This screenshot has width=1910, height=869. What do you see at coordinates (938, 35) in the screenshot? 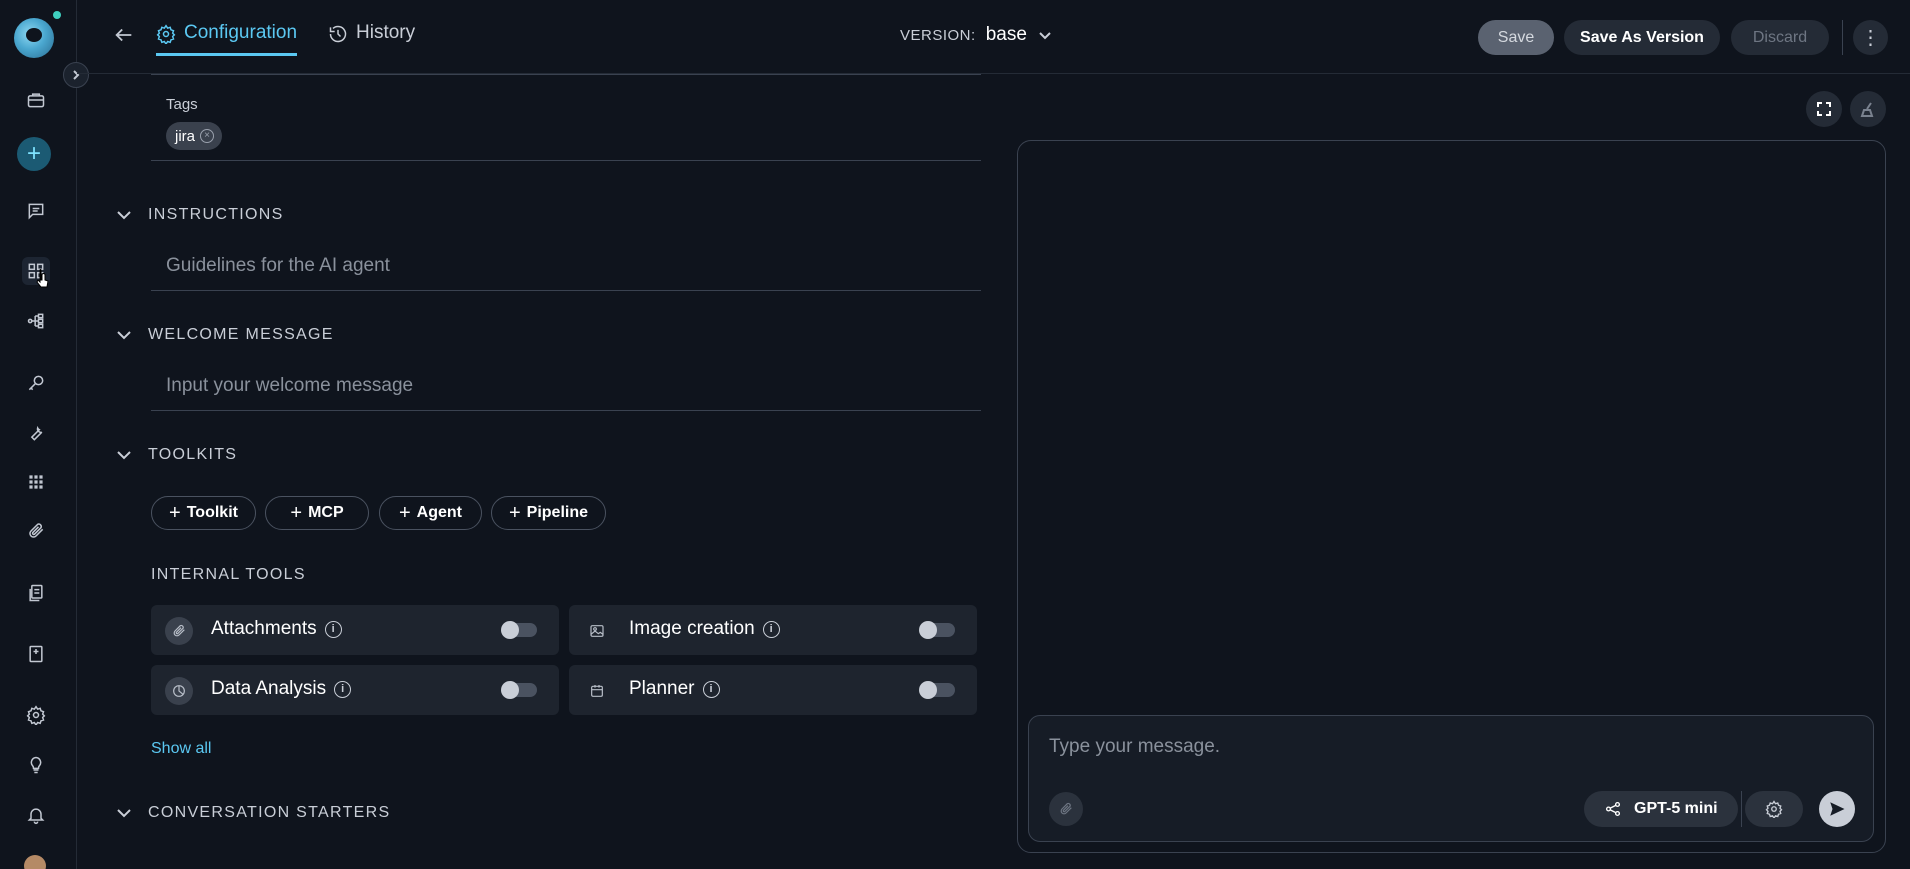
I see `version-label: VERSION:` at bounding box center [938, 35].